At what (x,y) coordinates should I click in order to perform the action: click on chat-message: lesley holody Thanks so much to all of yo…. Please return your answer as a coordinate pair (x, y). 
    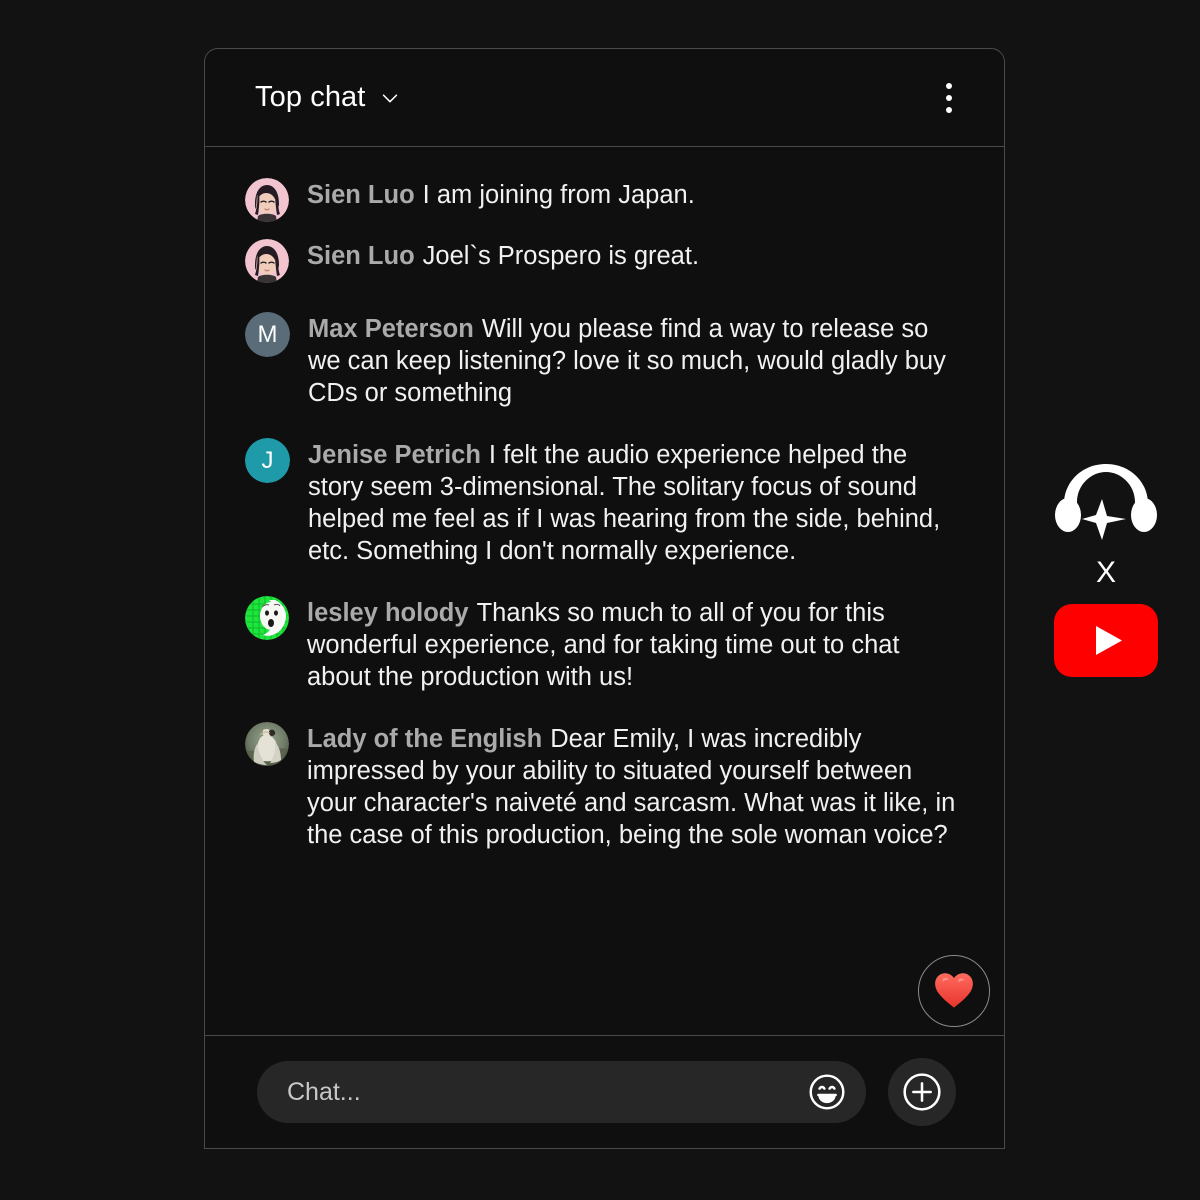
    Looking at the image, I should click on (604, 644).